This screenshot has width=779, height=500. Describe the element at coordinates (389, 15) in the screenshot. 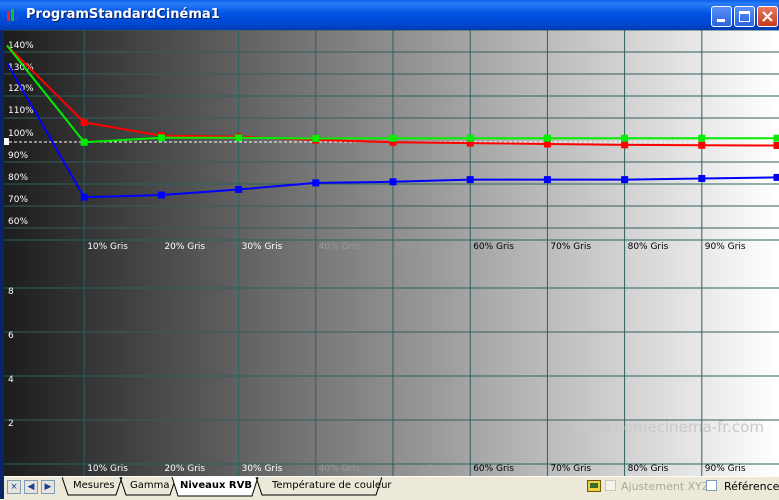

I see `title-bar: ProgramStandardCinéma1` at that location.